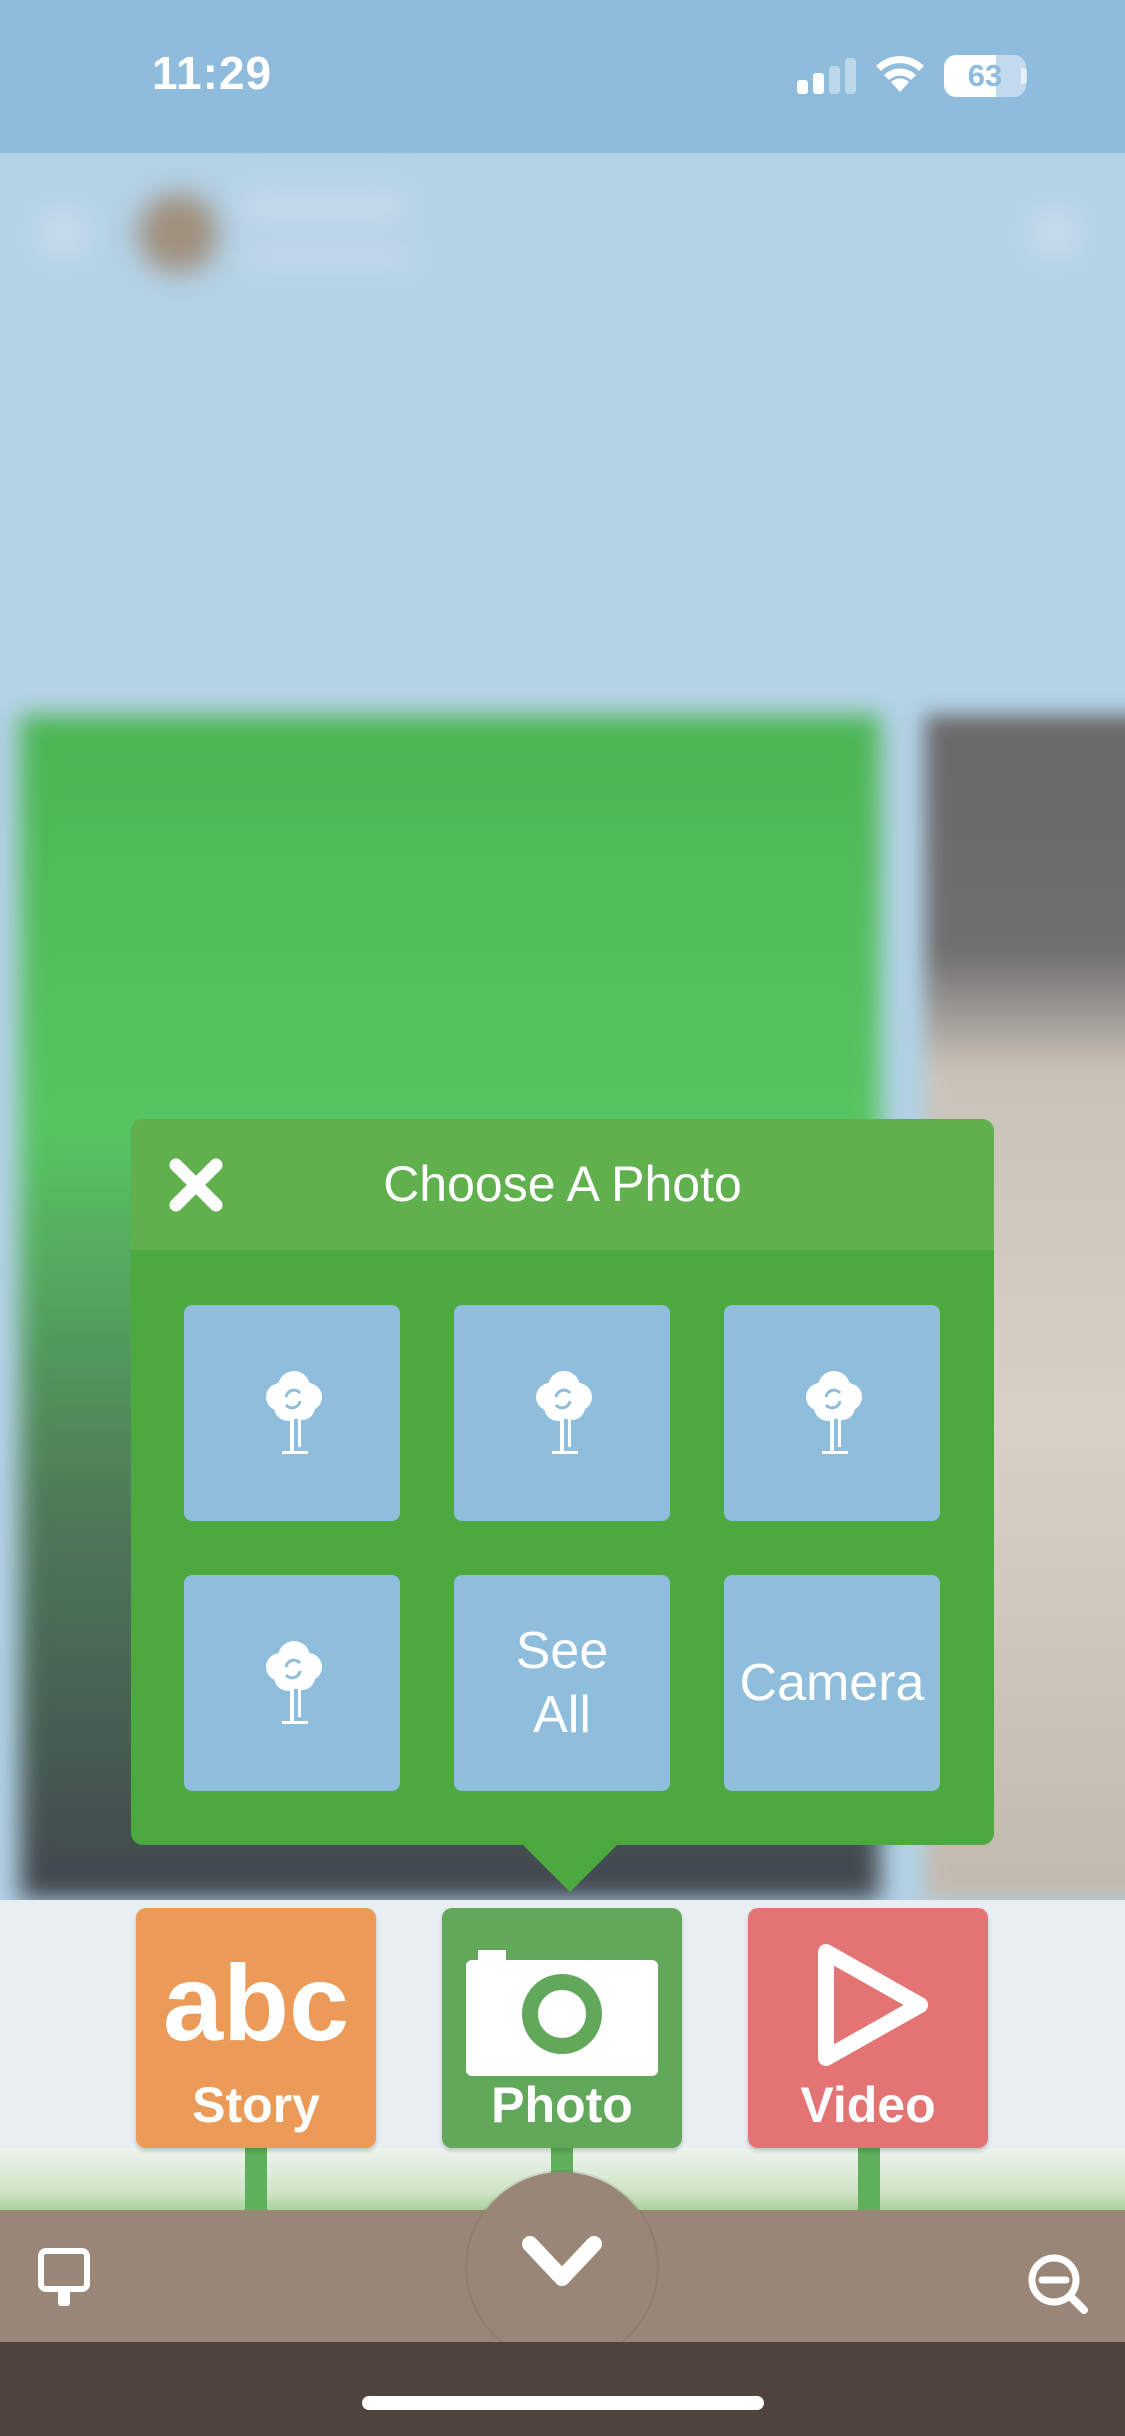 Image resolution: width=1125 pixels, height=2436 pixels. I want to click on video-button: Video, so click(868, 2028).